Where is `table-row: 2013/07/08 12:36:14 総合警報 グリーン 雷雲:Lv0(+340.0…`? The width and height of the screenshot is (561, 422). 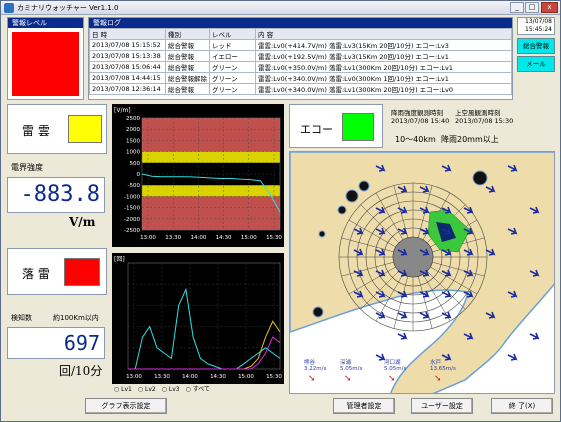
table-row: 2013/07/08 12:36:14 総合警報 グリーン 雷雲:Lv0(+340.0… is located at coordinates (300, 89).